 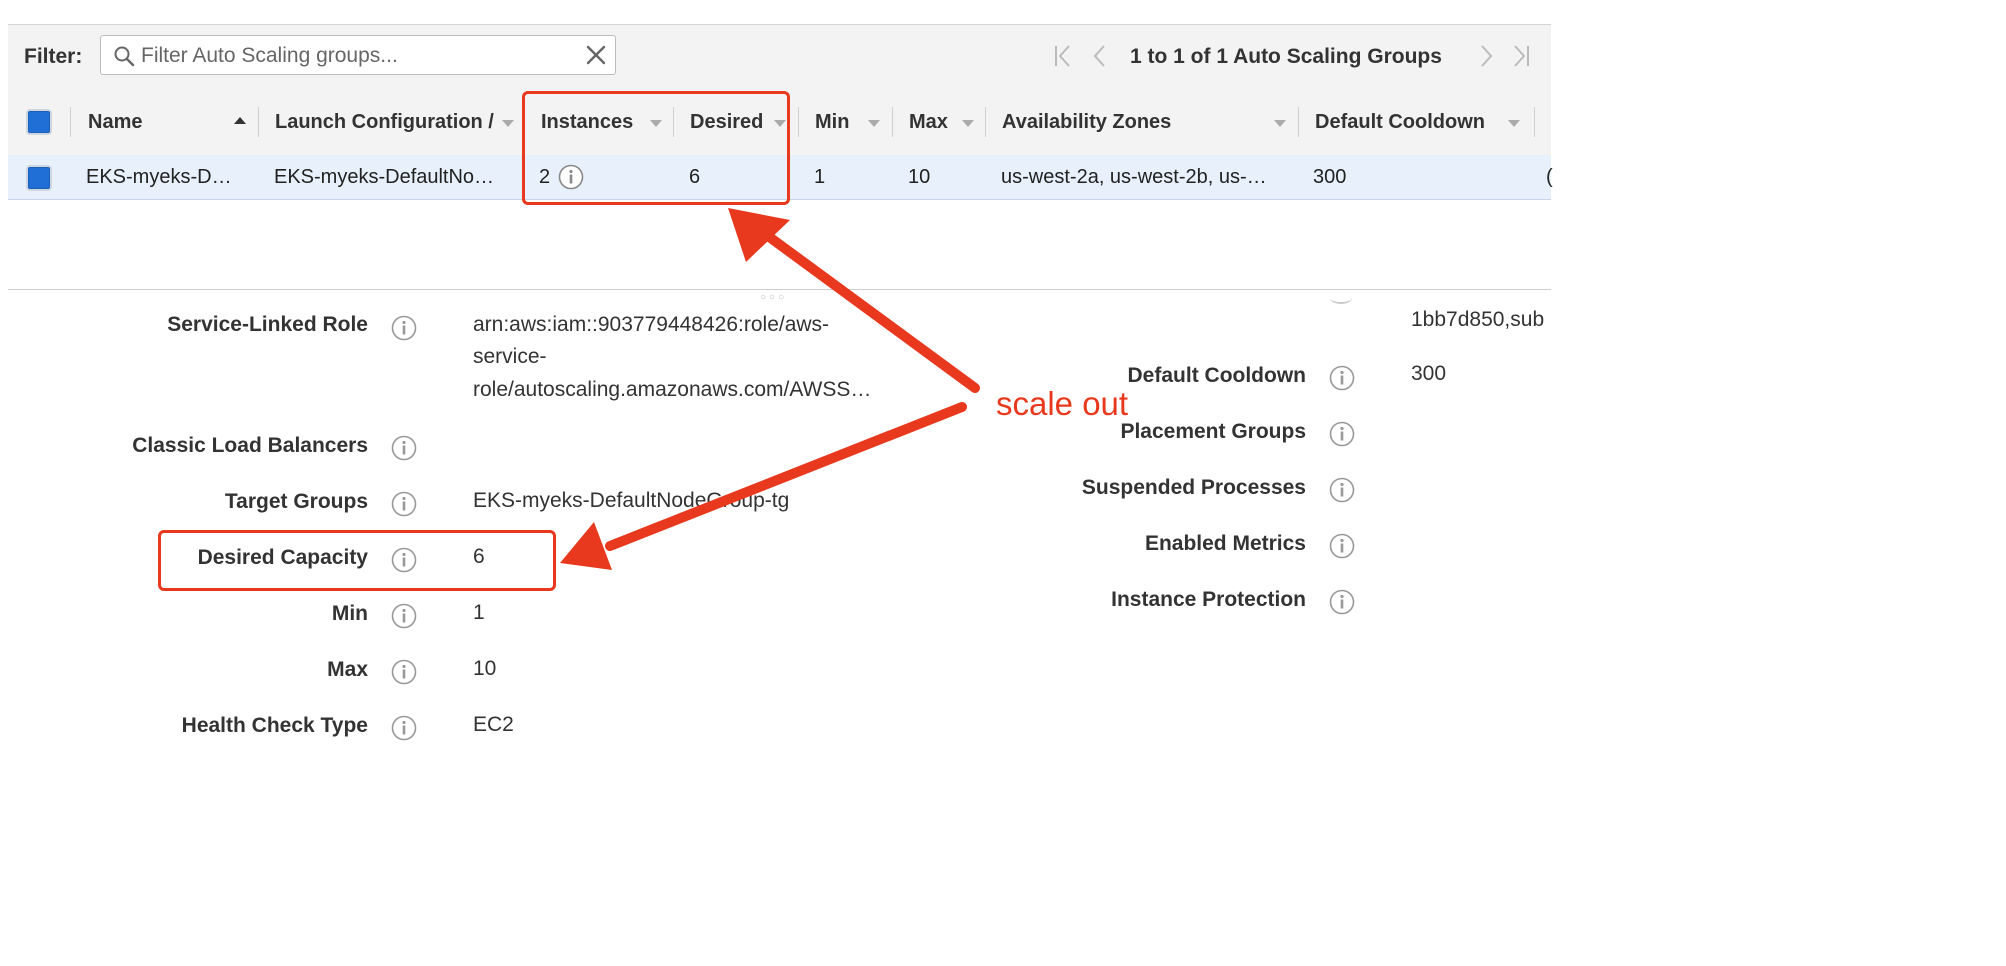 I want to click on arrow-up-icon, so click(x=854, y=300).